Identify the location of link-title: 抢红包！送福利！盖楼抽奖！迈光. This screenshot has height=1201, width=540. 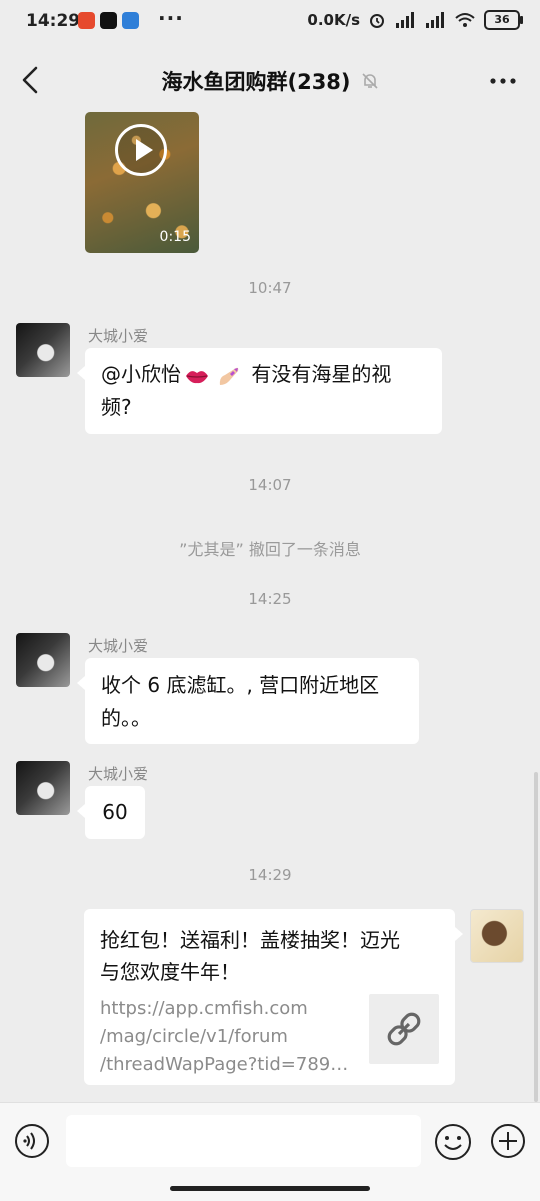
(250, 940).